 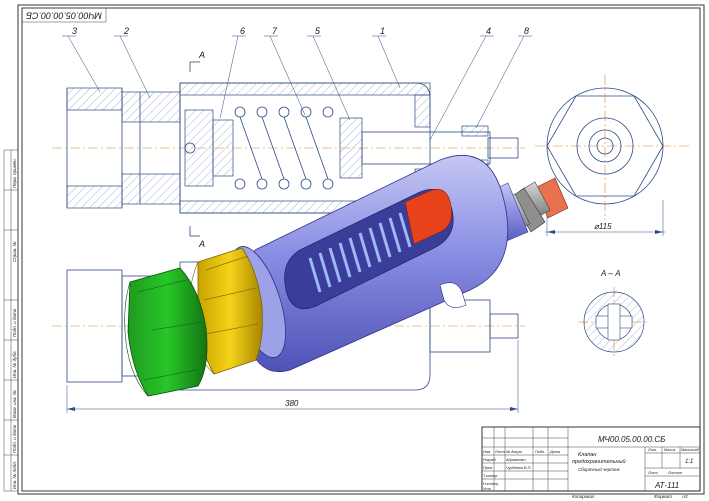 I want to click on callout-3: 3, so click(x=74, y=31).